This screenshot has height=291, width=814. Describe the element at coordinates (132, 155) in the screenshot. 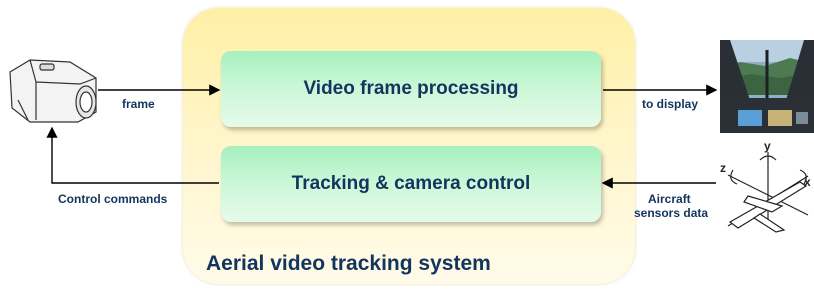

I see `control-commands-arrow` at that location.